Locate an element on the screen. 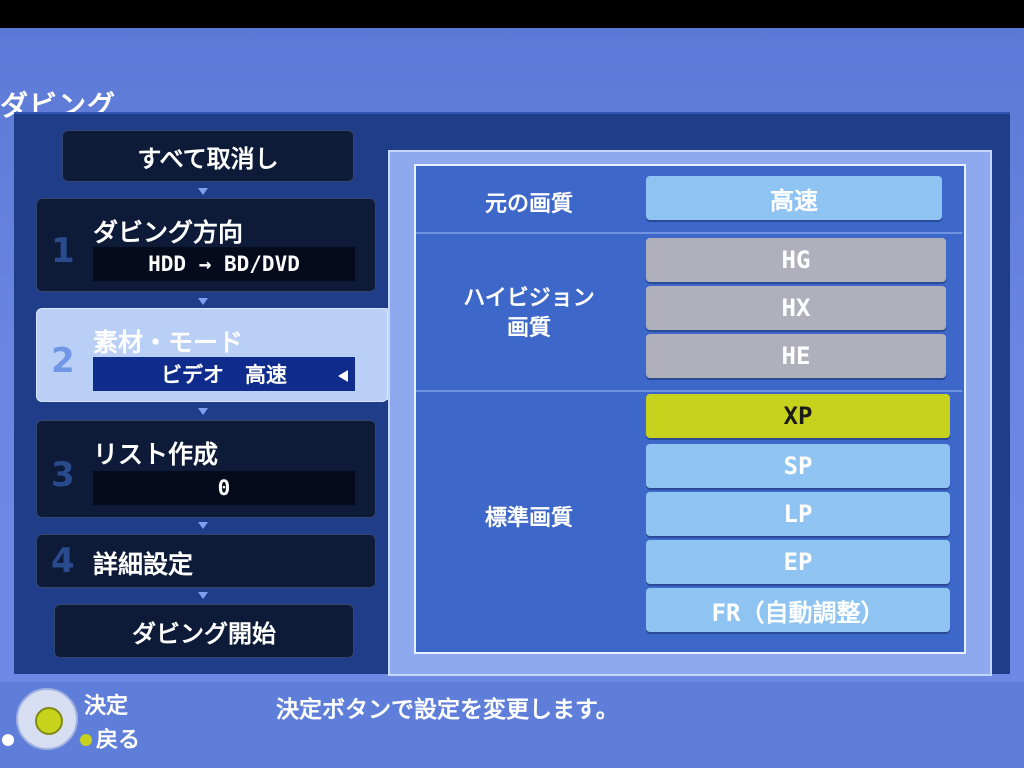 The width and height of the screenshot is (1024, 768). step-number: 4 is located at coordinates (63, 561).